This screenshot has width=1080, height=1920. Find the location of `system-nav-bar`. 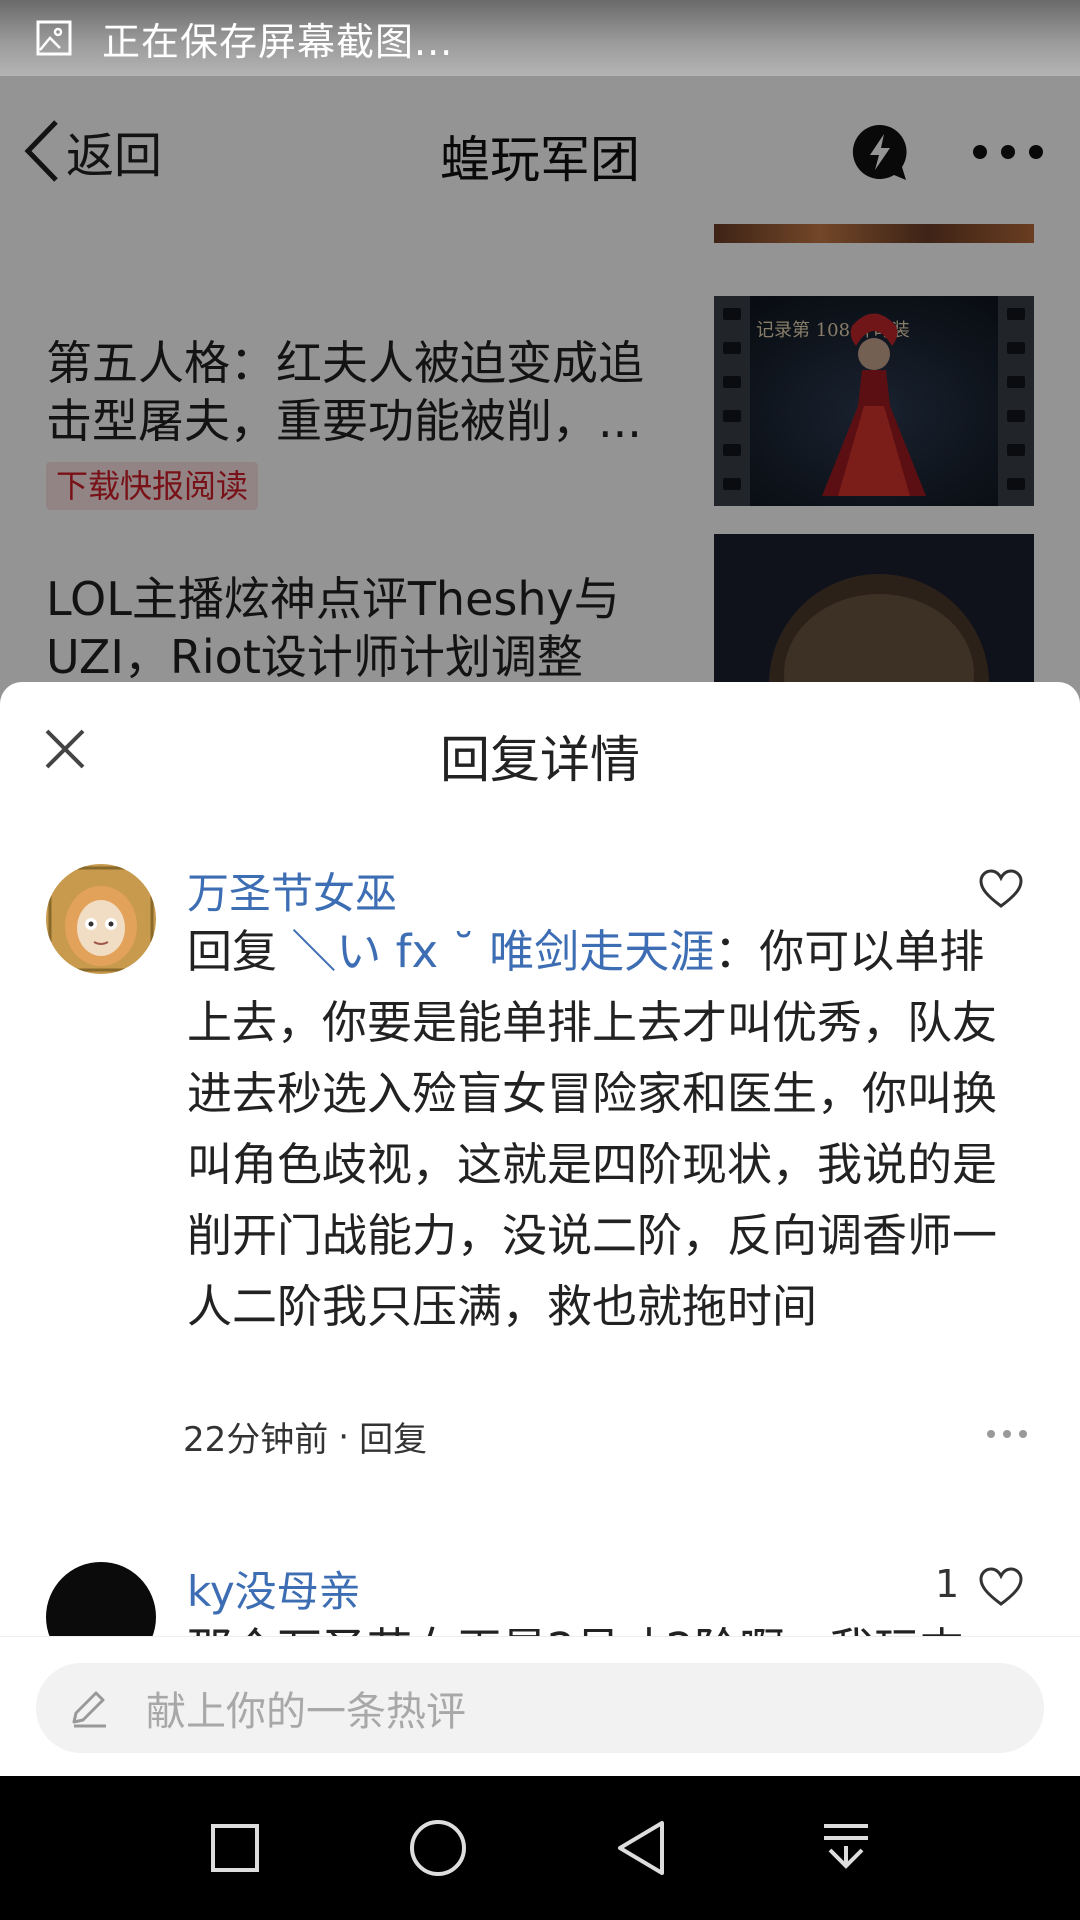

system-nav-bar is located at coordinates (540, 1848).